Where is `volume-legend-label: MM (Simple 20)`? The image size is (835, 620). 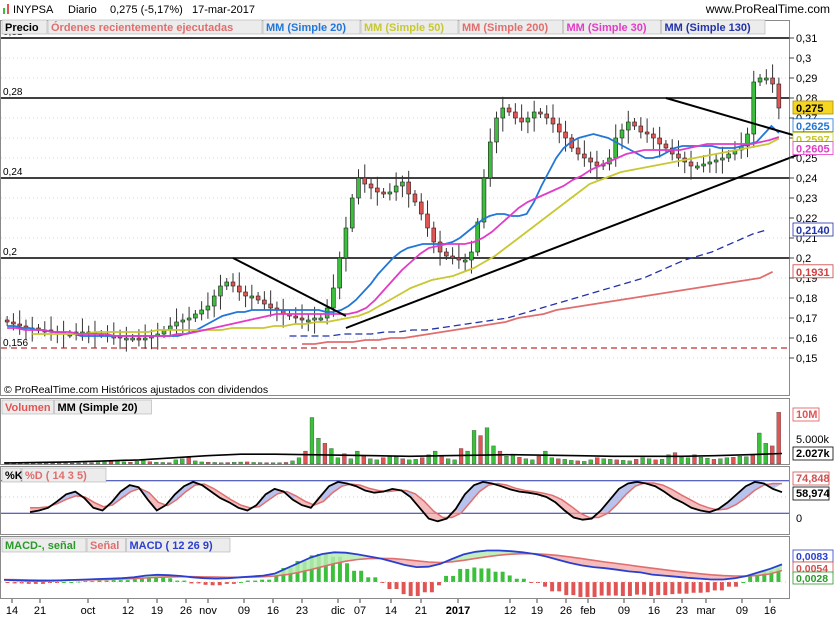
volume-legend-label: MM (Simple 20) is located at coordinates (98, 408).